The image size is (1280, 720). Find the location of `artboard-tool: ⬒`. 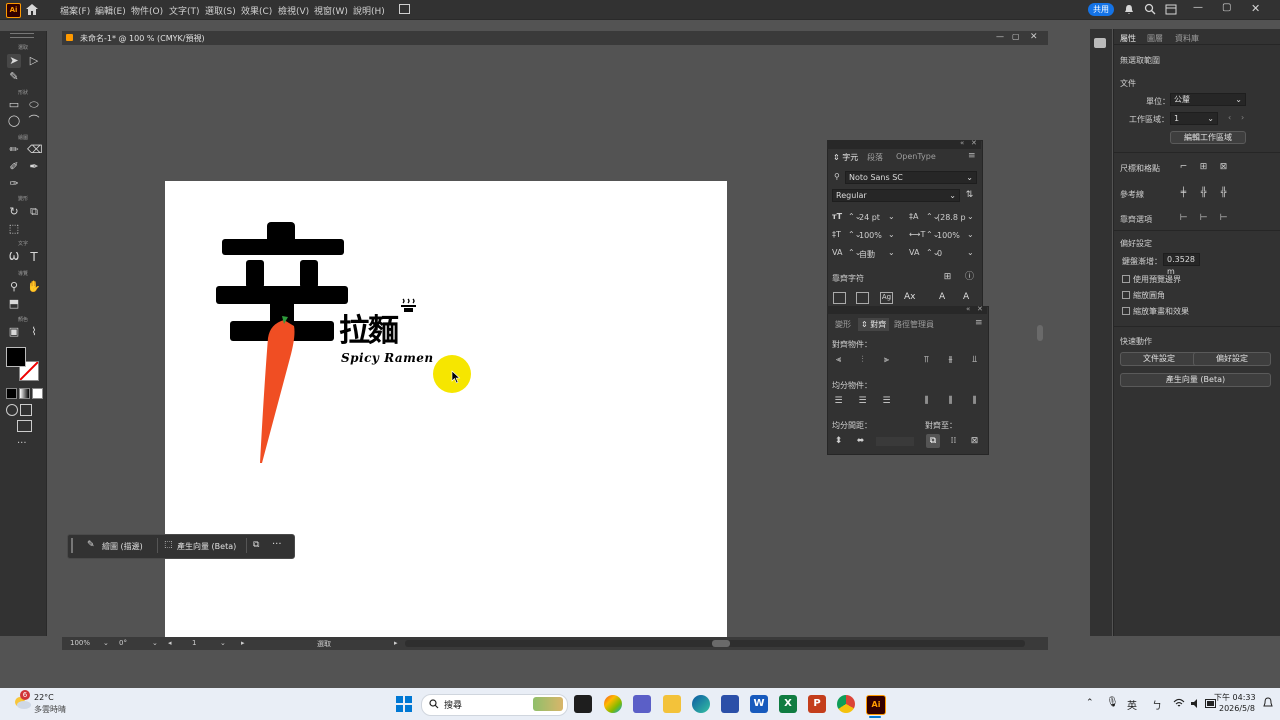

artboard-tool: ⬒ is located at coordinates (14, 304).